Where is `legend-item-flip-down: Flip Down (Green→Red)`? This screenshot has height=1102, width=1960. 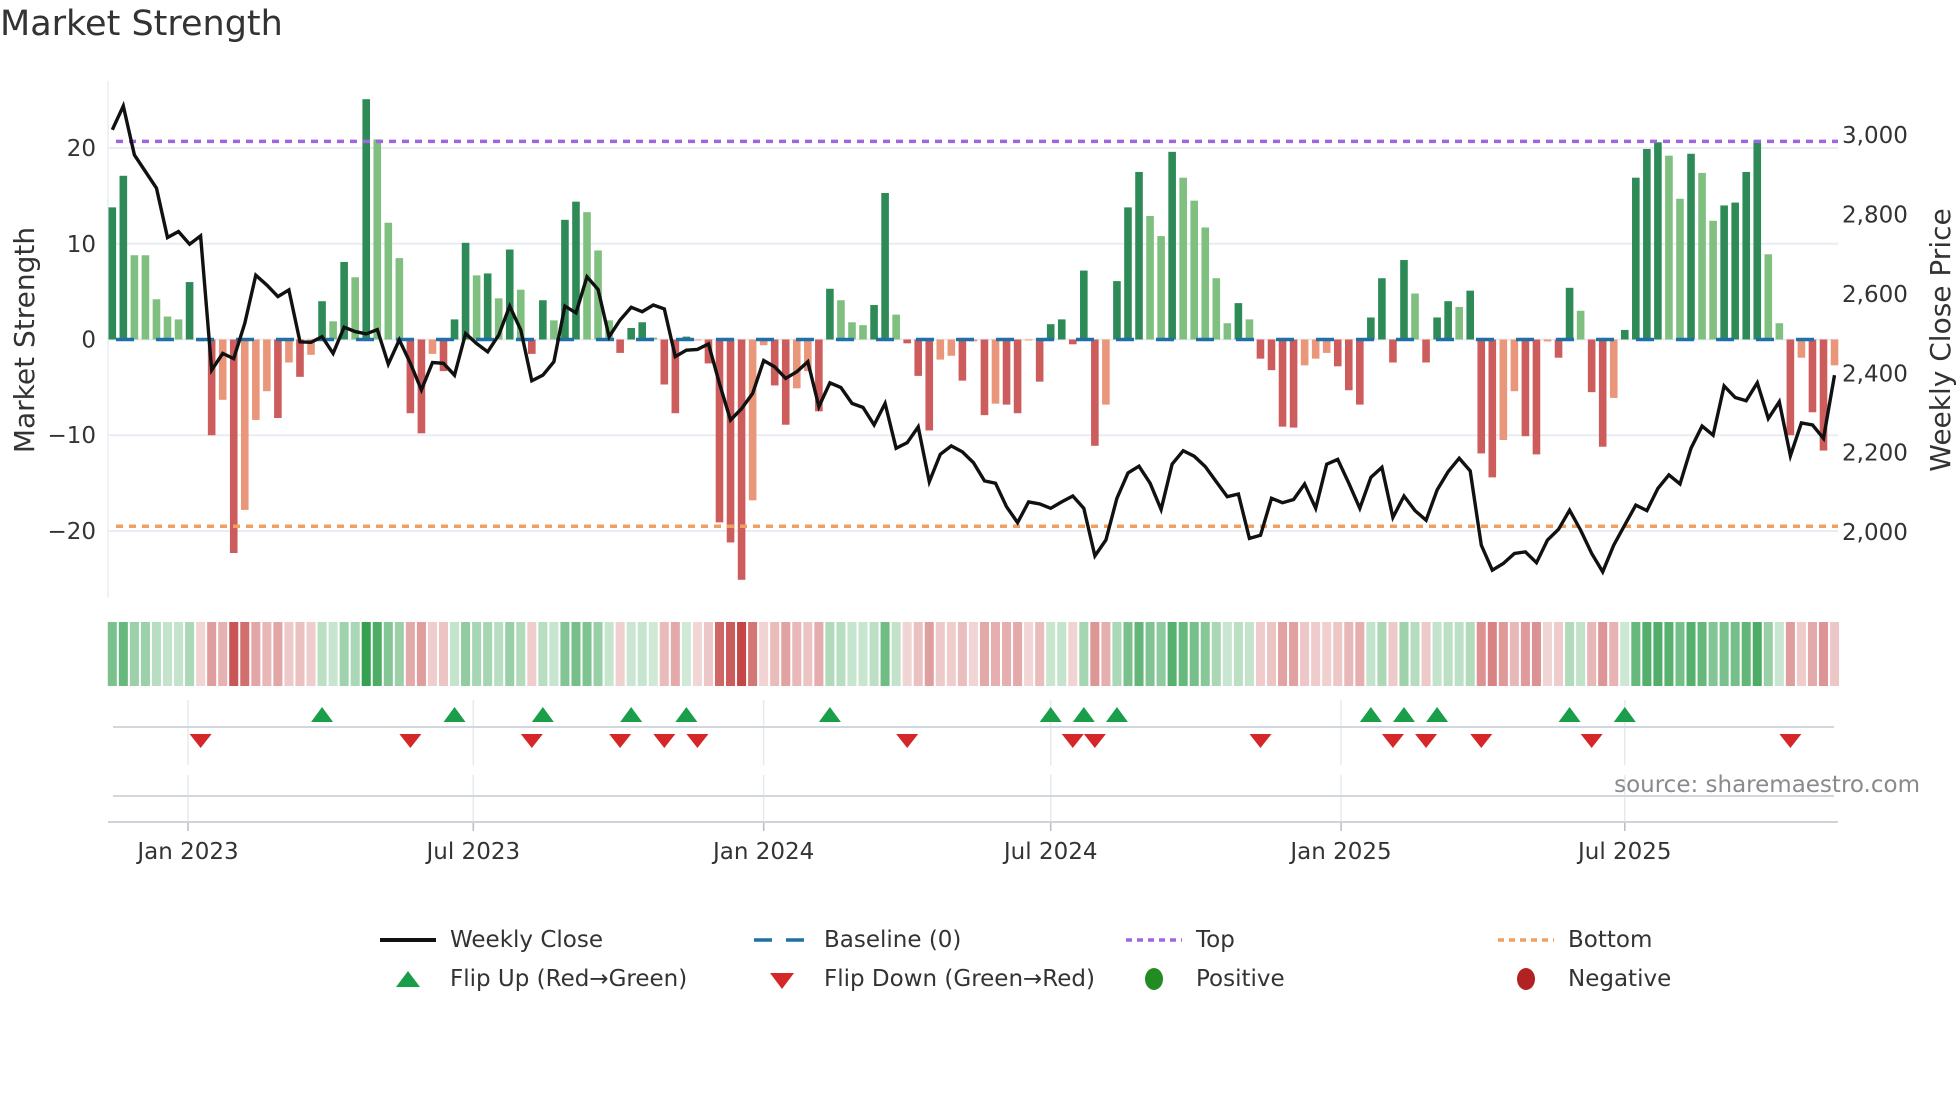 legend-item-flip-down: Flip Down (Green→Red) is located at coordinates (923, 979).